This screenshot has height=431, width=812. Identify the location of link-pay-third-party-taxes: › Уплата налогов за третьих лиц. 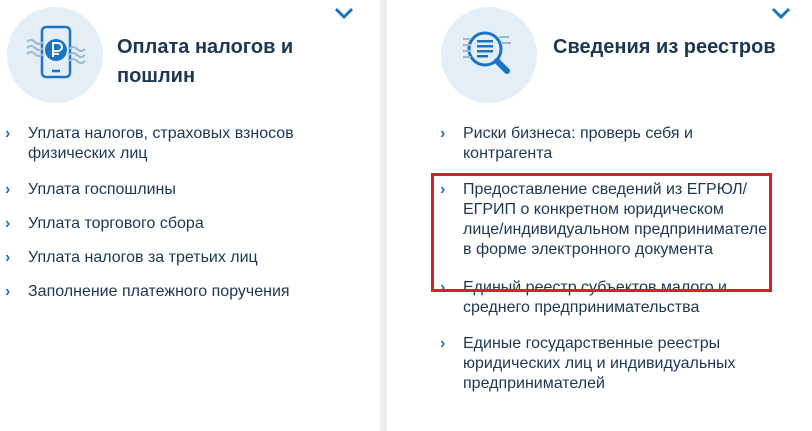
(190, 258).